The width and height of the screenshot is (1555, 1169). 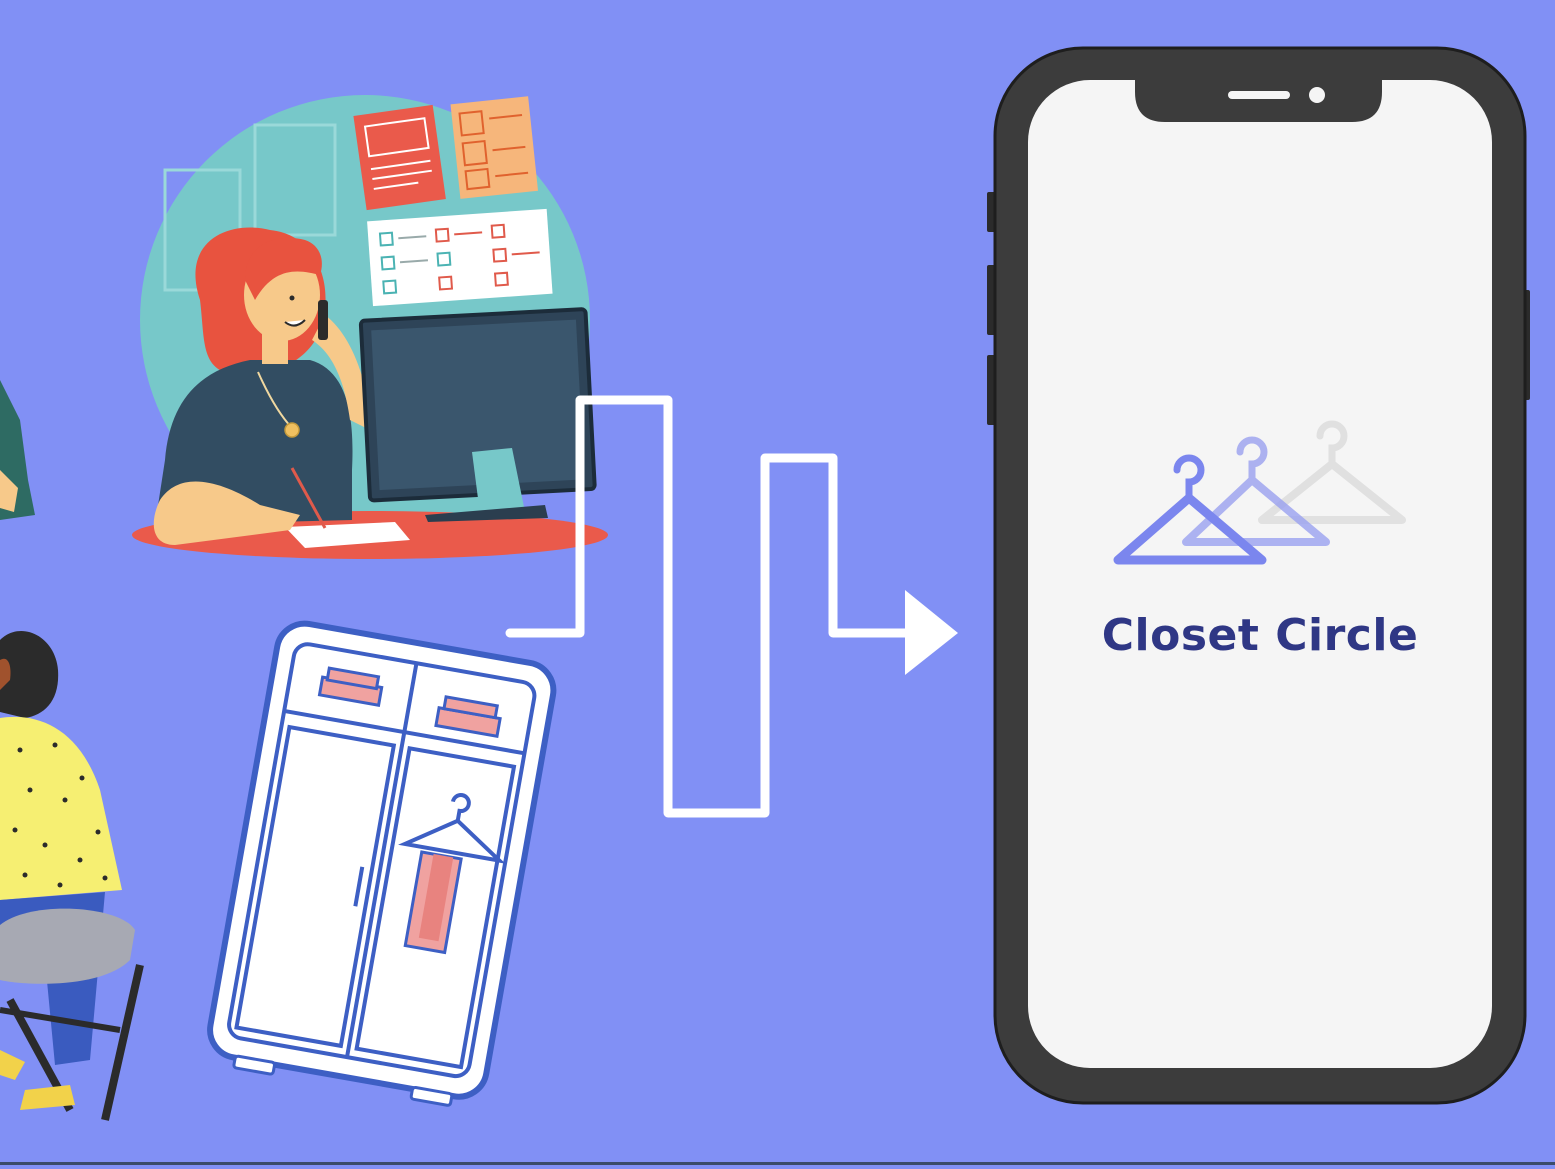 What do you see at coordinates (1317, 95) in the screenshot?
I see `phone-camera` at bounding box center [1317, 95].